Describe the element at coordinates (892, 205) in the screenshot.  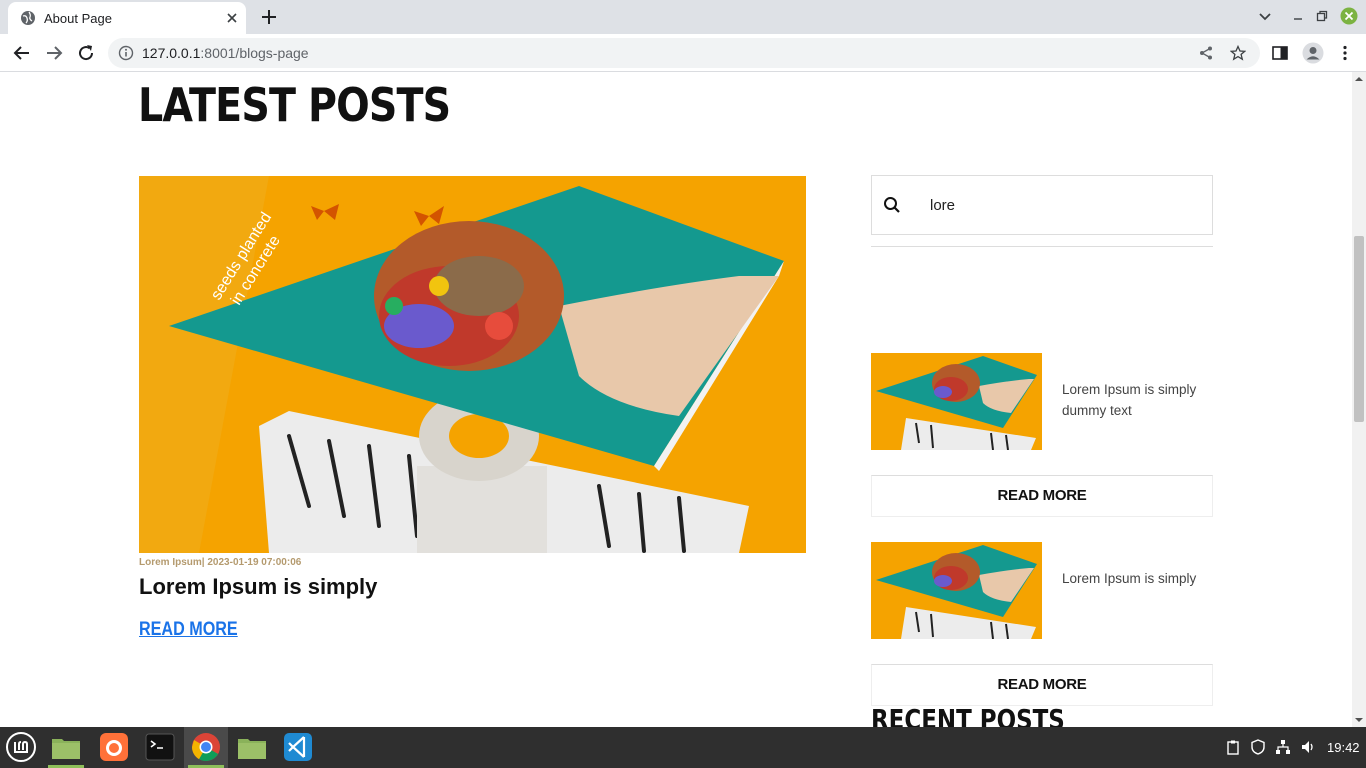
I see `search-icon` at that location.